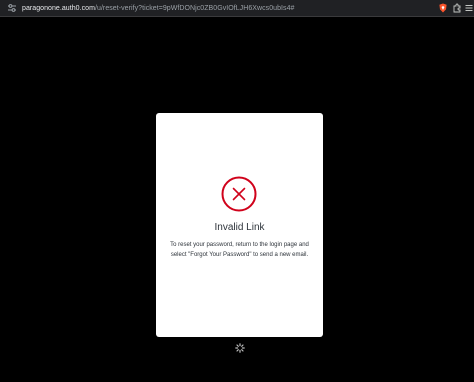 Image resolution: width=474 pixels, height=382 pixels. Describe the element at coordinates (240, 348) in the screenshot. I see `loading-spinner-icon` at that location.